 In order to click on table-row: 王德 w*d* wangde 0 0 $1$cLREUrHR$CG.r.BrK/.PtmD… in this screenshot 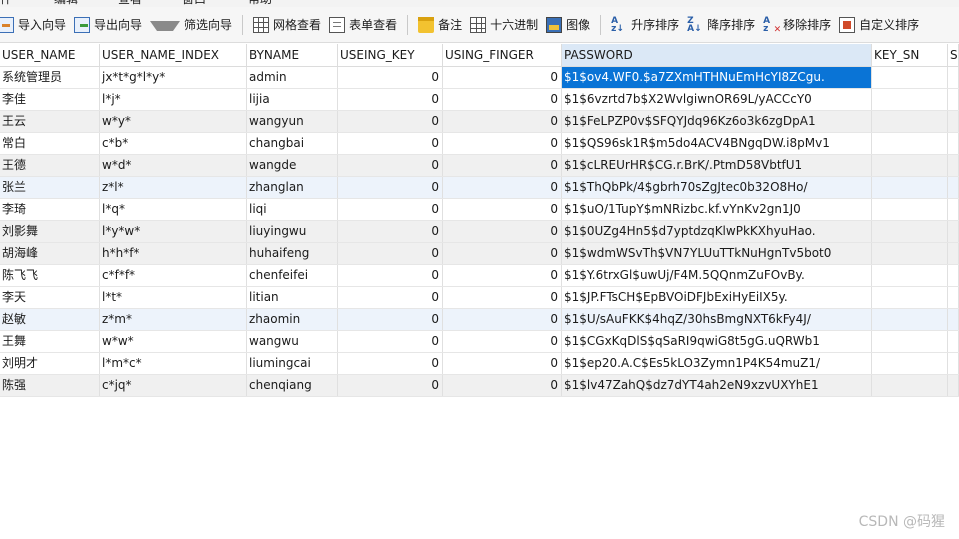, I will do `click(479, 166)`.